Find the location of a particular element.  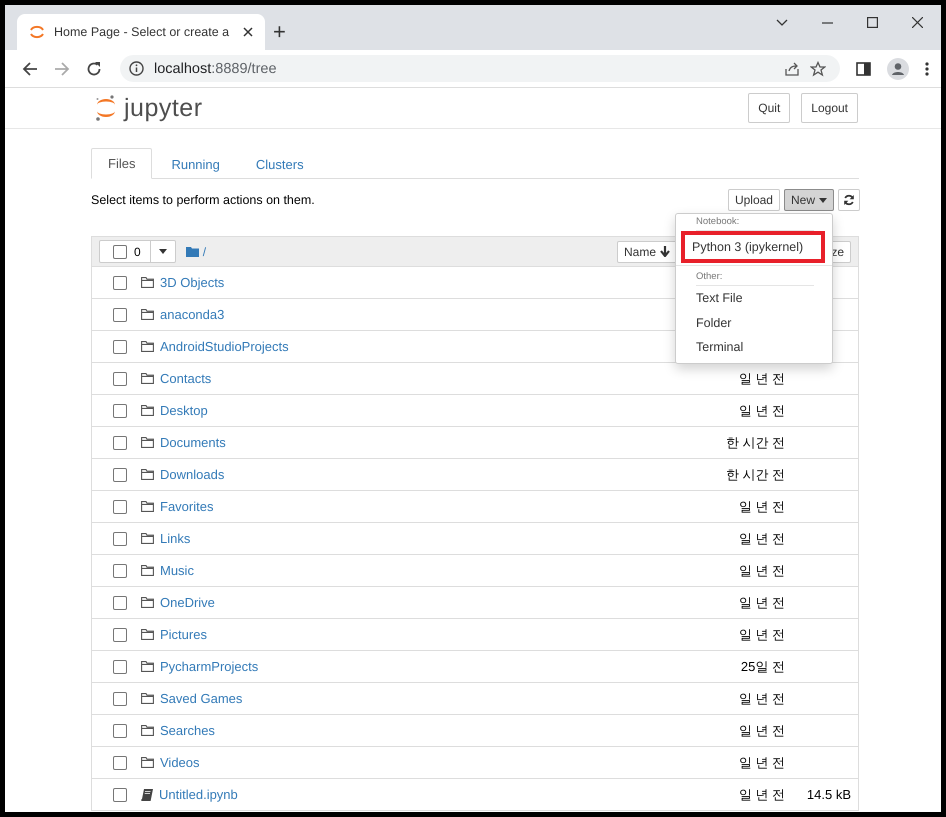

hint-text: Select items to perform actions on them. is located at coordinates (203, 200).